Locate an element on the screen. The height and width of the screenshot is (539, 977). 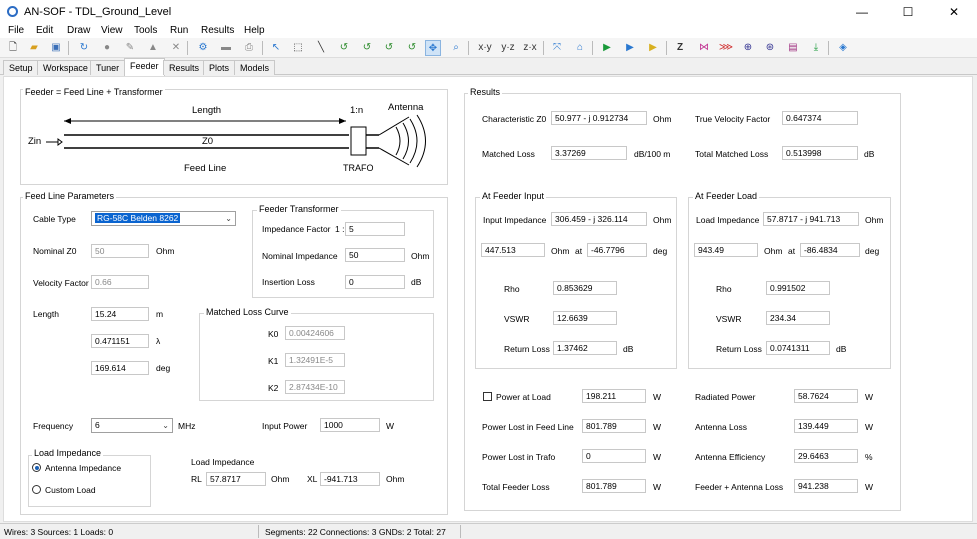
rl-field: 57.8717 is located at coordinates (236, 479).